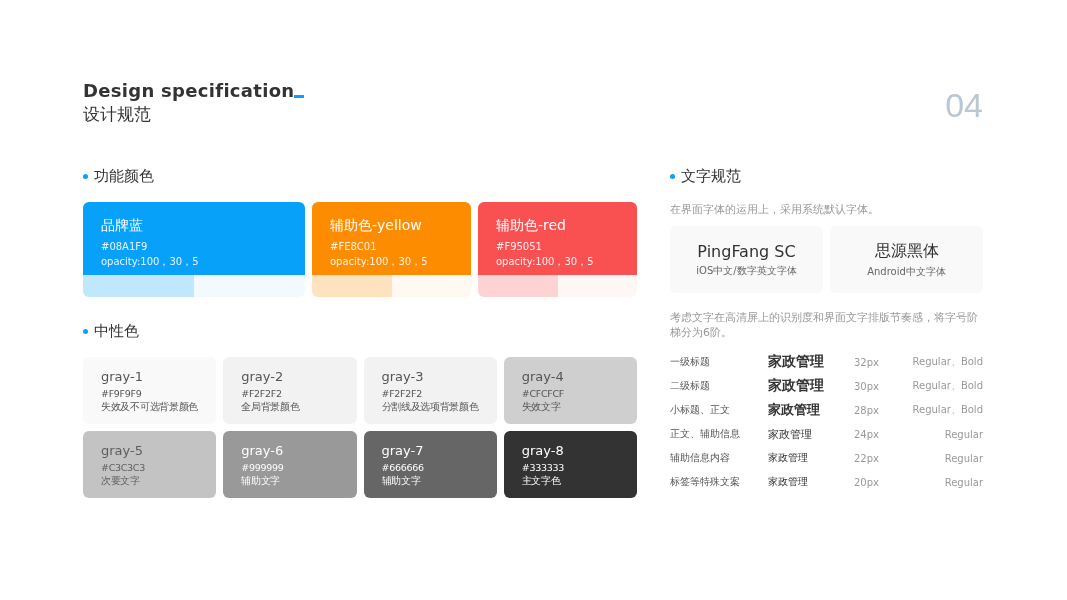 This screenshot has height=600, width=1067. Describe the element at coordinates (690, 362) in the screenshot. I see `type-level-label: 一级标题` at that location.